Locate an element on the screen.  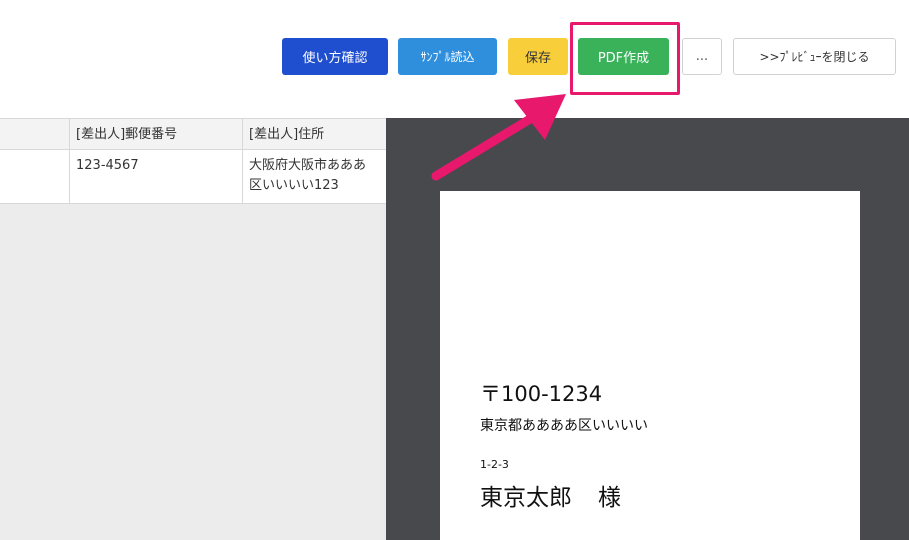
sender-address-line2: 区いいいい123 is located at coordinates (294, 185).